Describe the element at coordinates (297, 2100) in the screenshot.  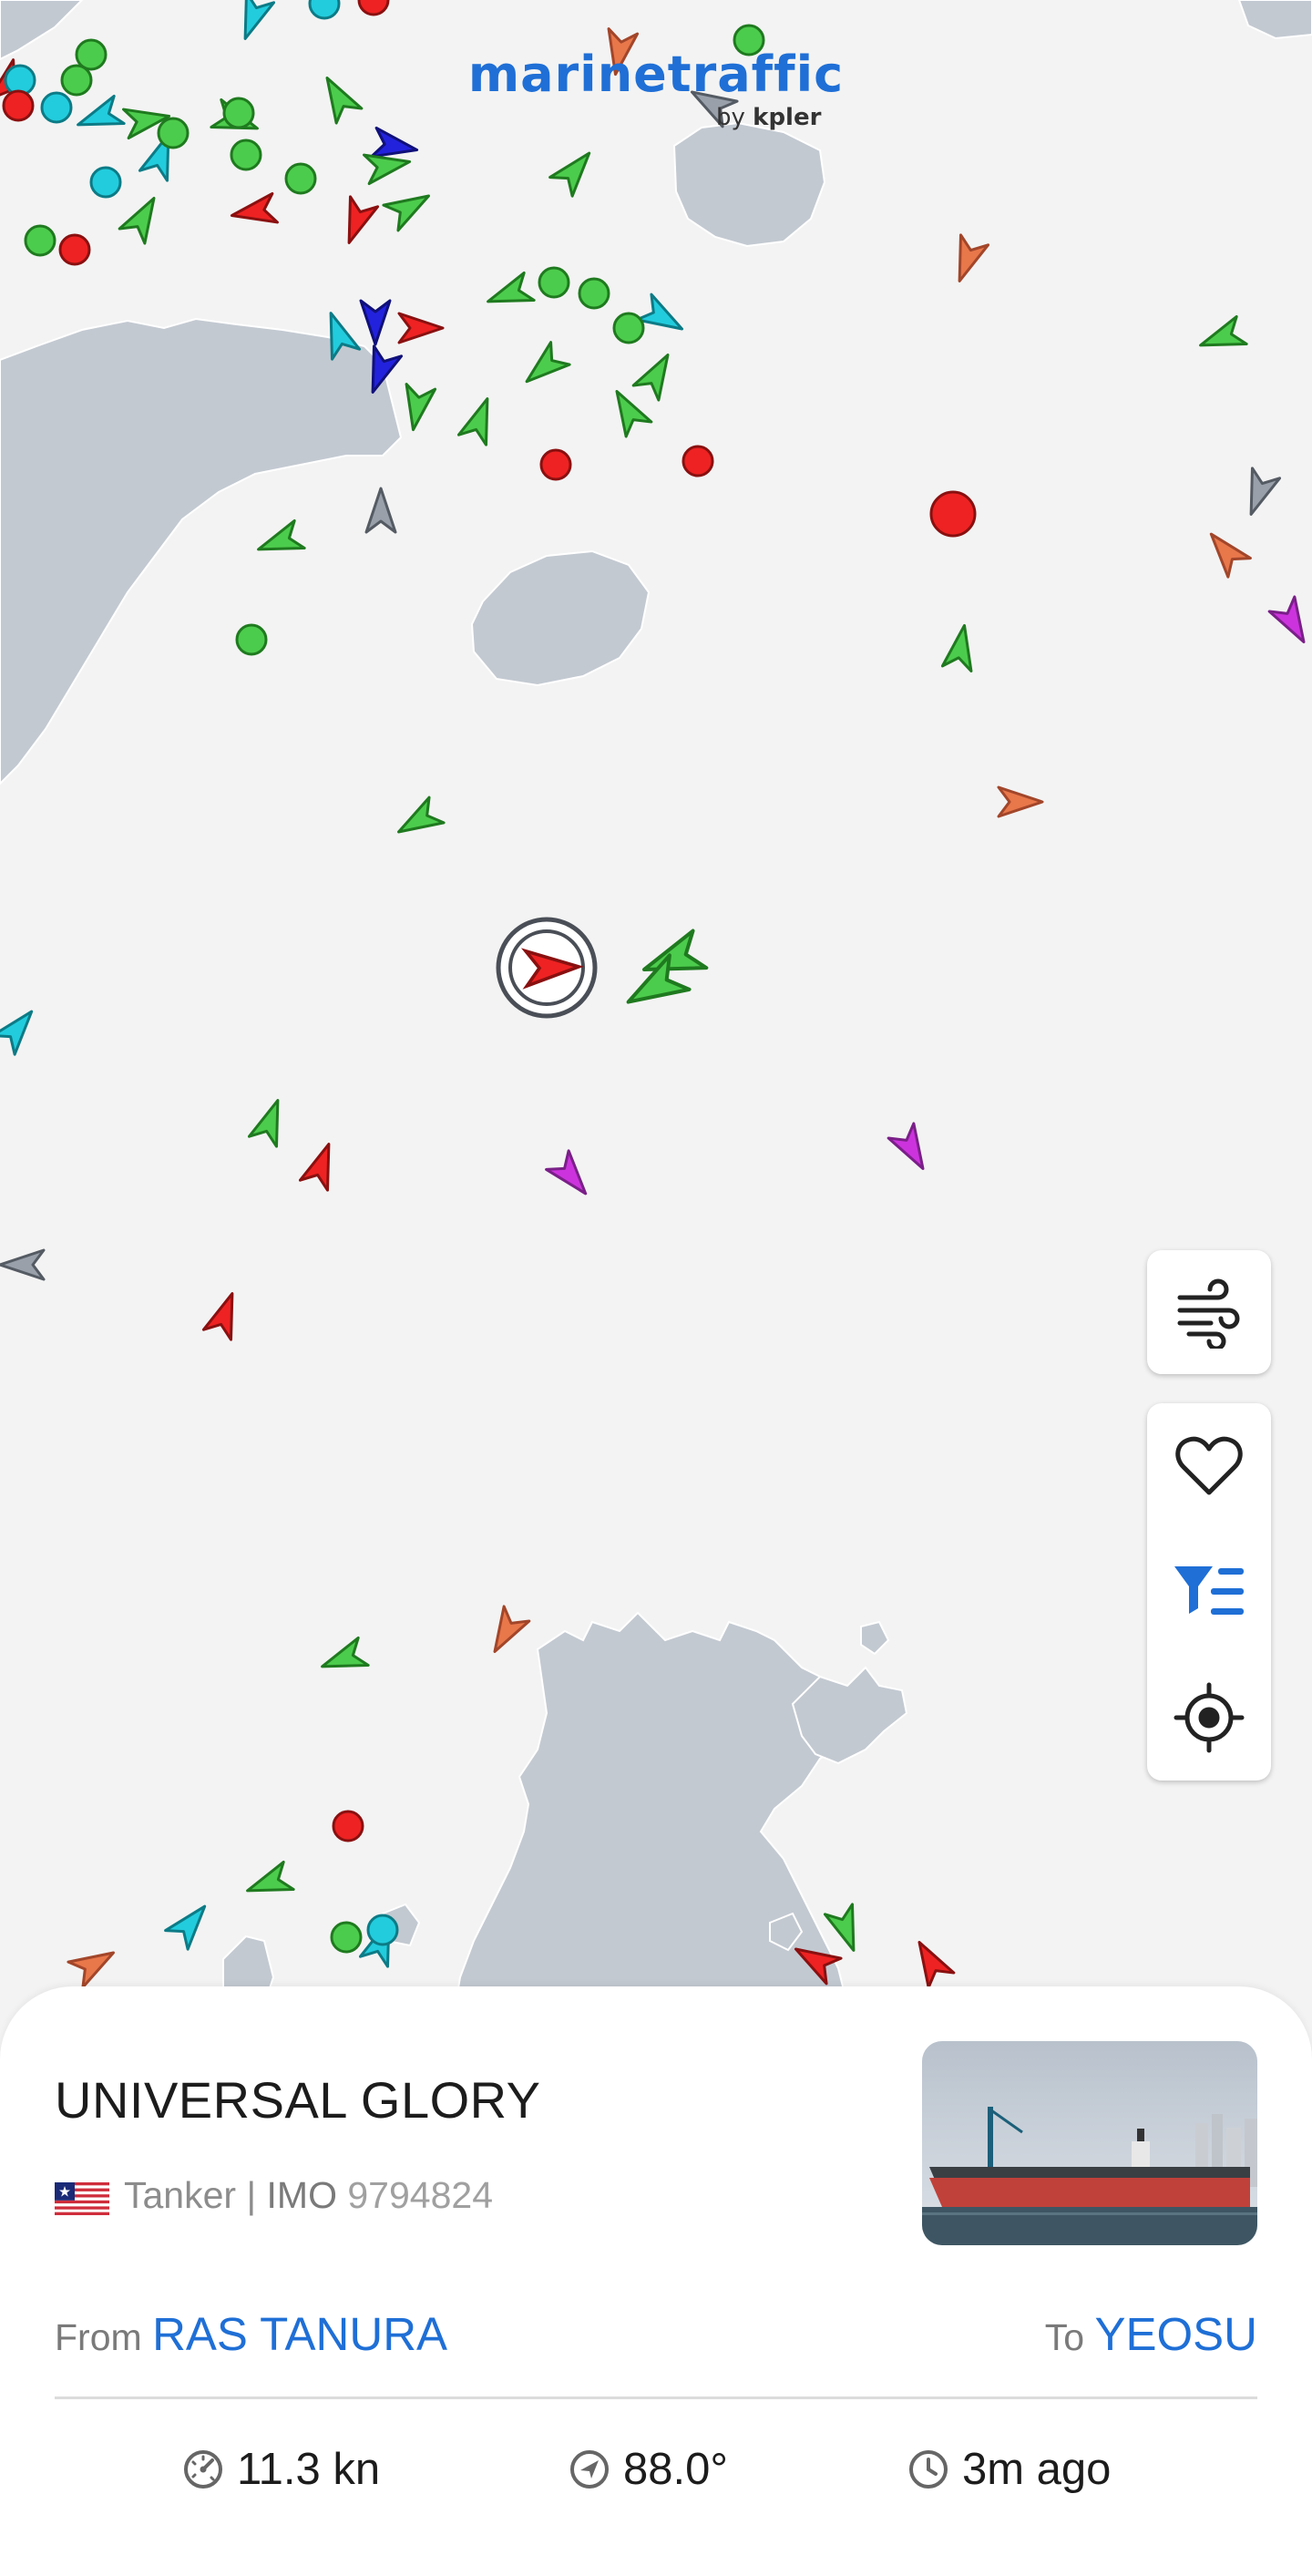
I see `vessel-name: UNIVERSAL GLORY` at that location.